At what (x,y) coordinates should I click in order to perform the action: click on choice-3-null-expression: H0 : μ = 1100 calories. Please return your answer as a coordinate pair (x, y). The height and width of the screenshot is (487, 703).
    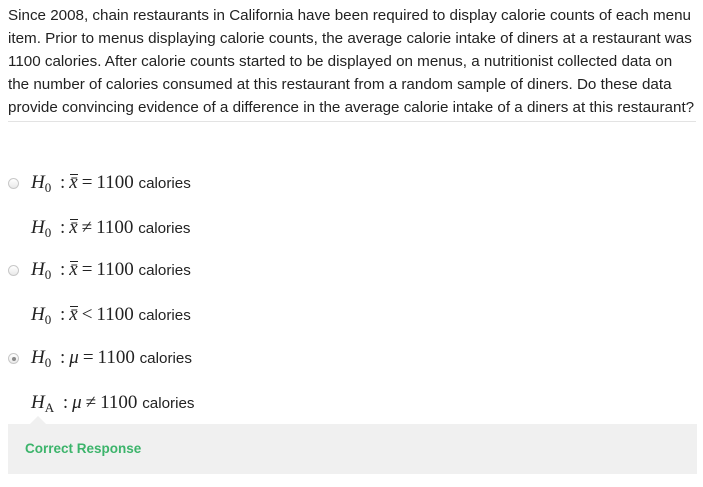
    Looking at the image, I should click on (111, 358).